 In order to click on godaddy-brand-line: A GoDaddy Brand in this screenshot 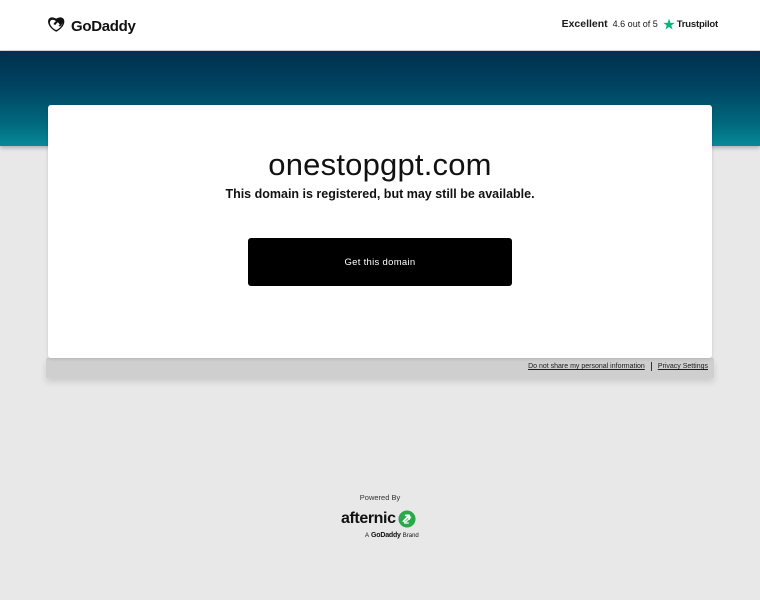, I will do `click(392, 535)`.